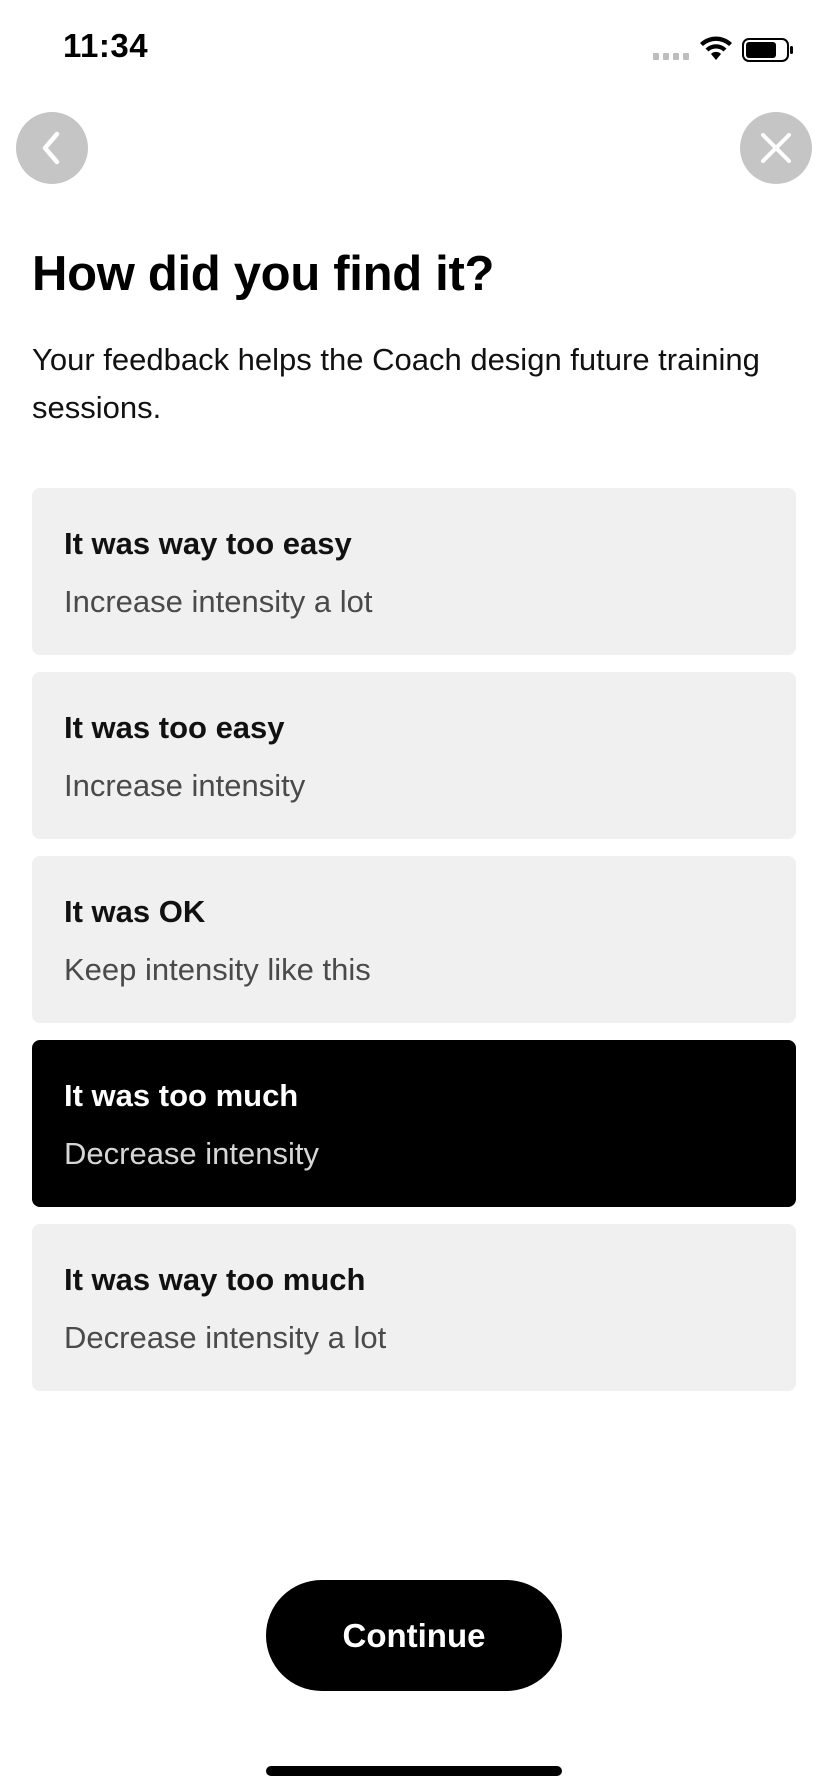 The width and height of the screenshot is (828, 1792). I want to click on chevron-left-icon, so click(51, 148).